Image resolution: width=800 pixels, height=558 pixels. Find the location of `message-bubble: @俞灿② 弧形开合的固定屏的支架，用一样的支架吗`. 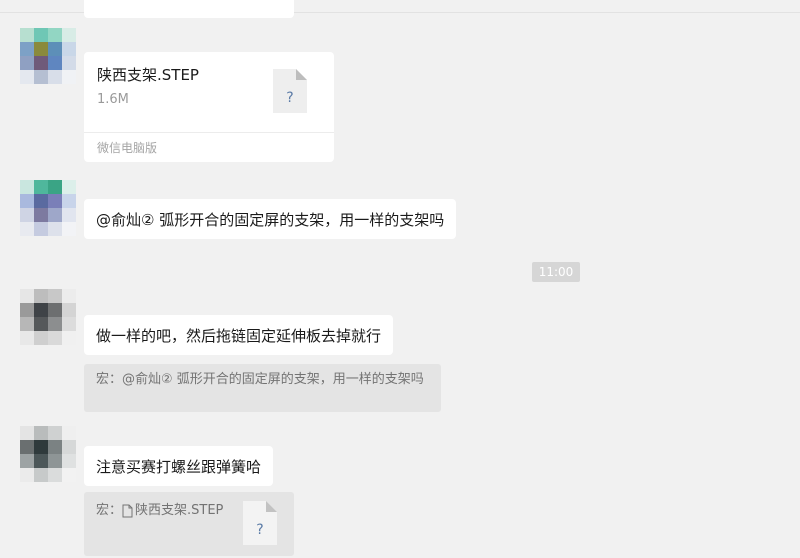

message-bubble: @俞灿② 弧形开合的固定屏的支架，用一样的支架吗 is located at coordinates (270, 219).